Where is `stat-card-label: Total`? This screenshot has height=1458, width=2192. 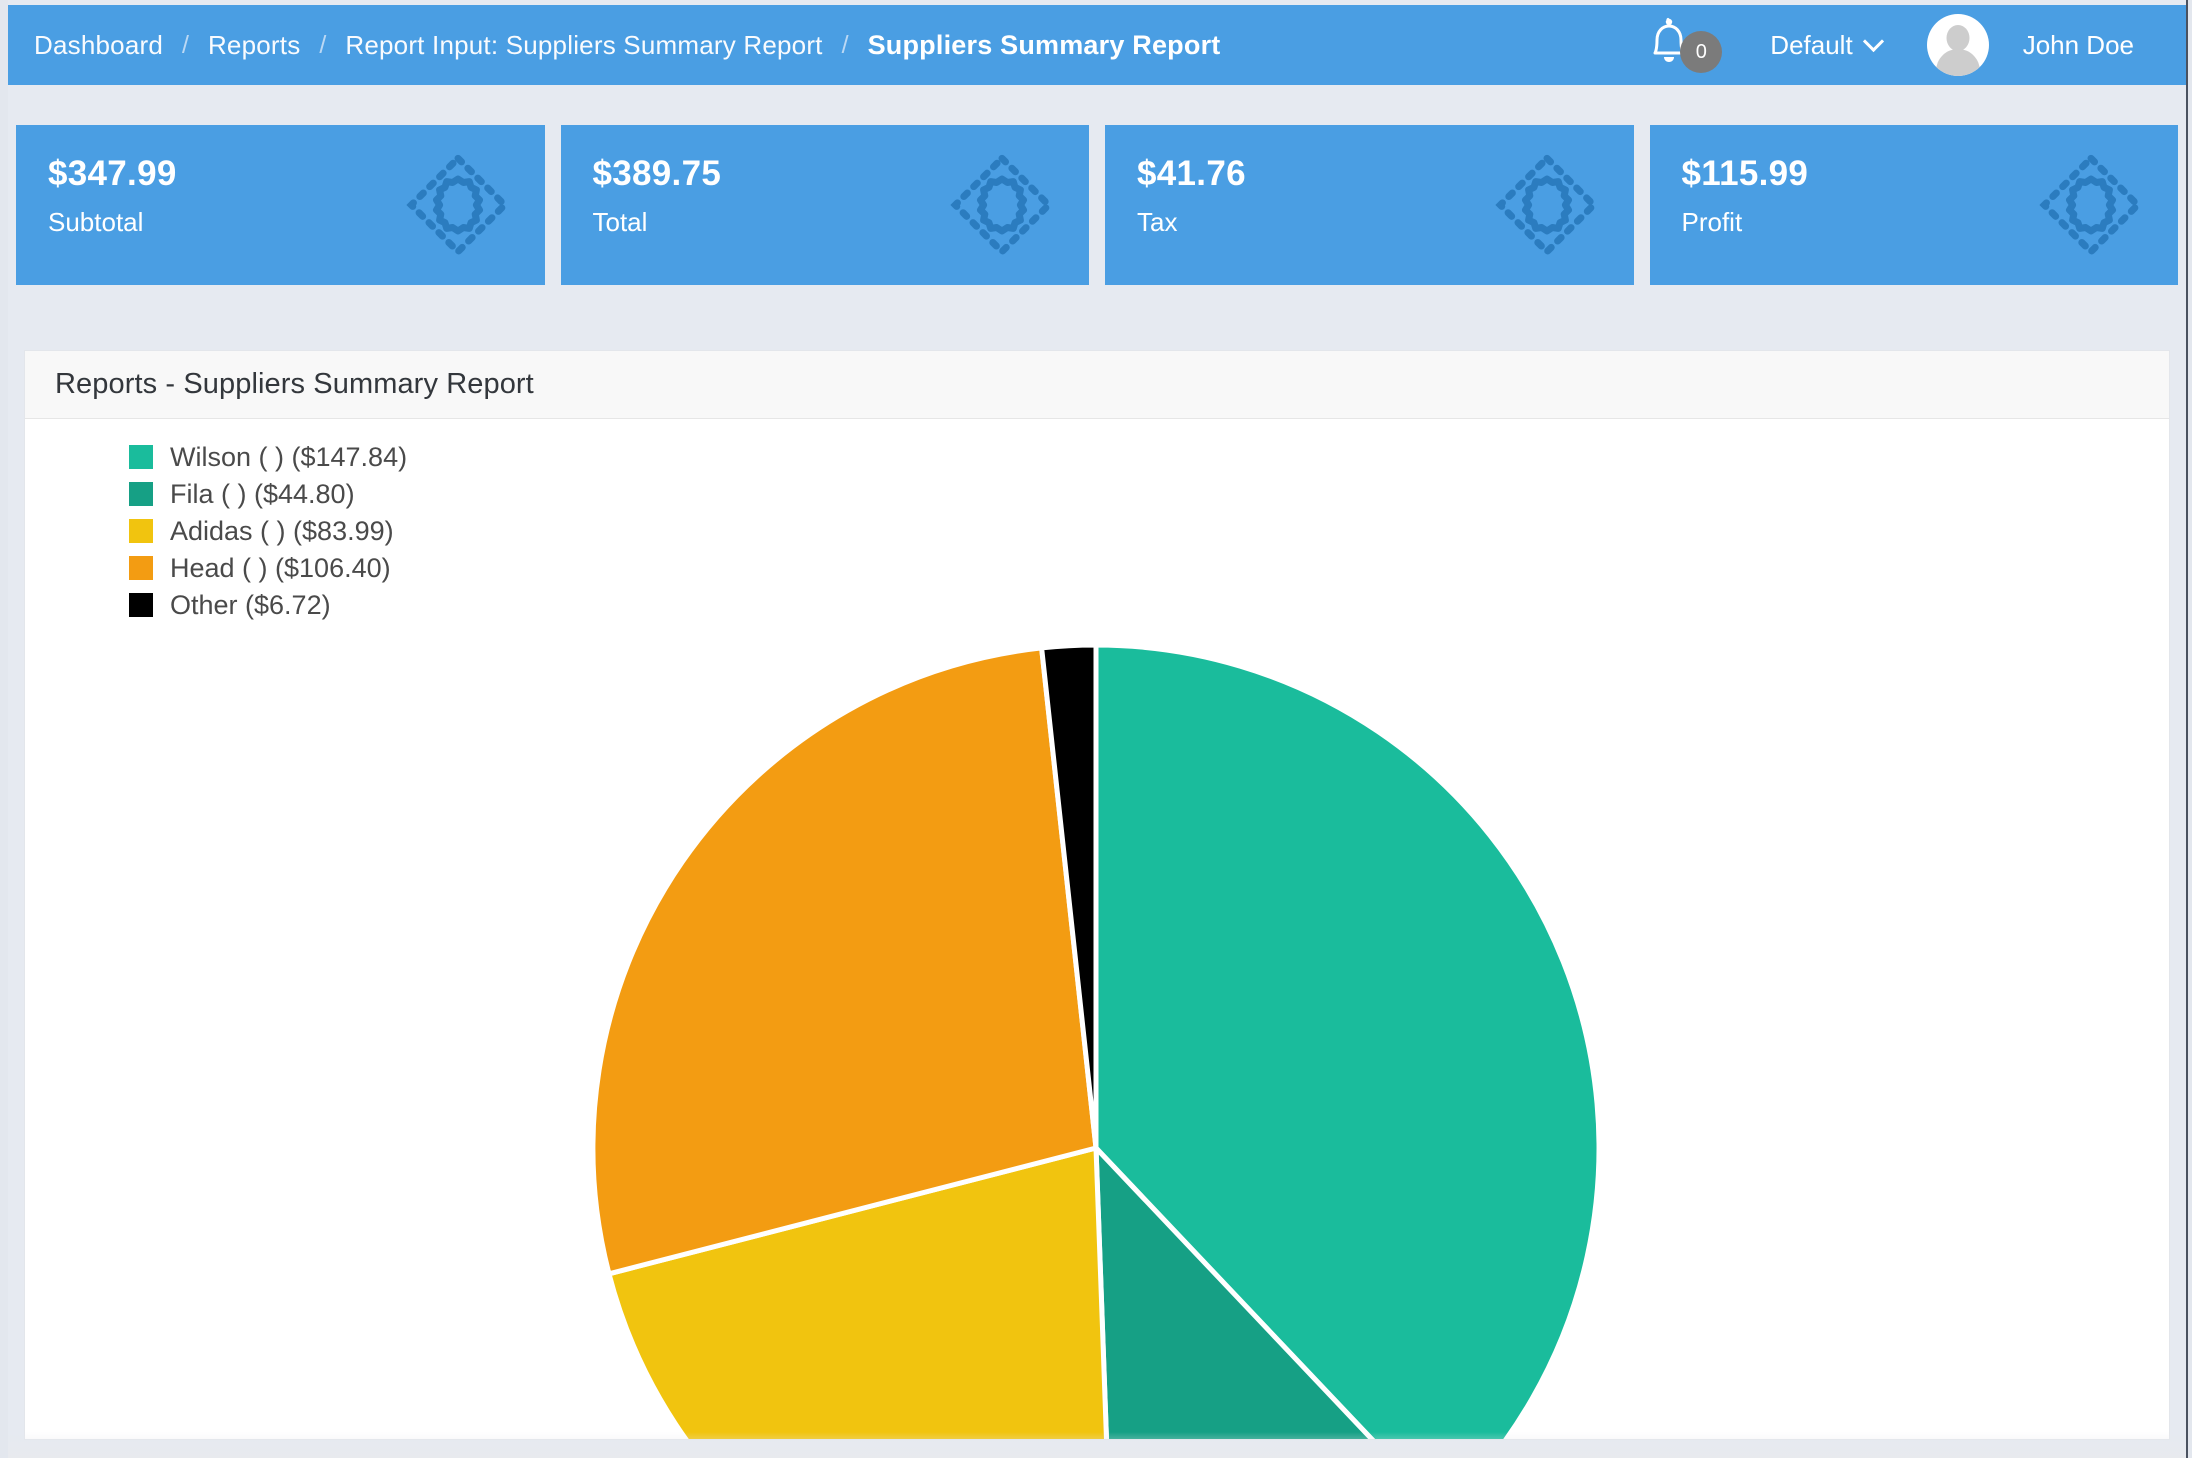
stat-card-label: Total is located at coordinates (620, 222).